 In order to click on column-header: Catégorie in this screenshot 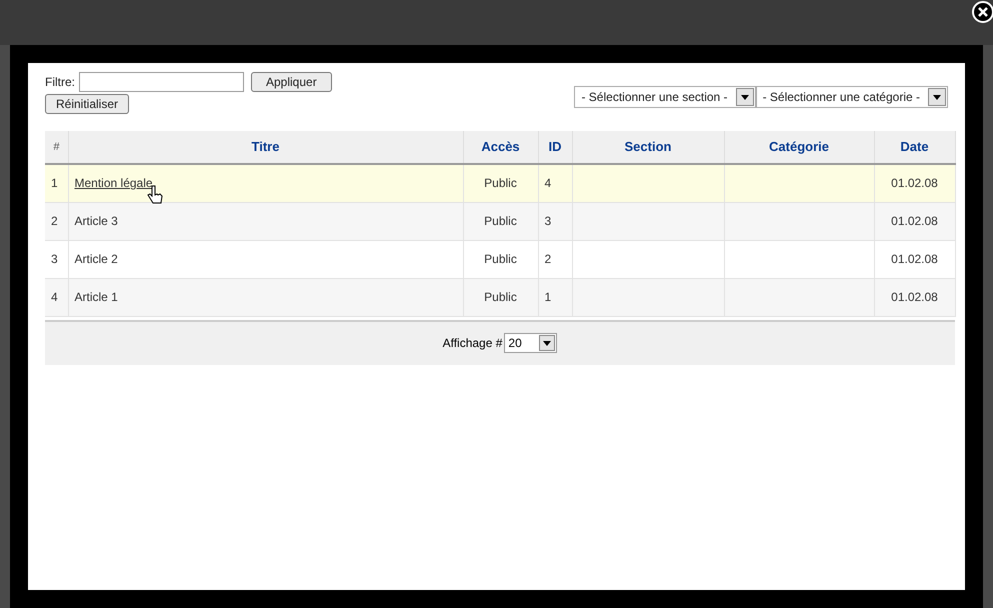, I will do `click(799, 147)`.